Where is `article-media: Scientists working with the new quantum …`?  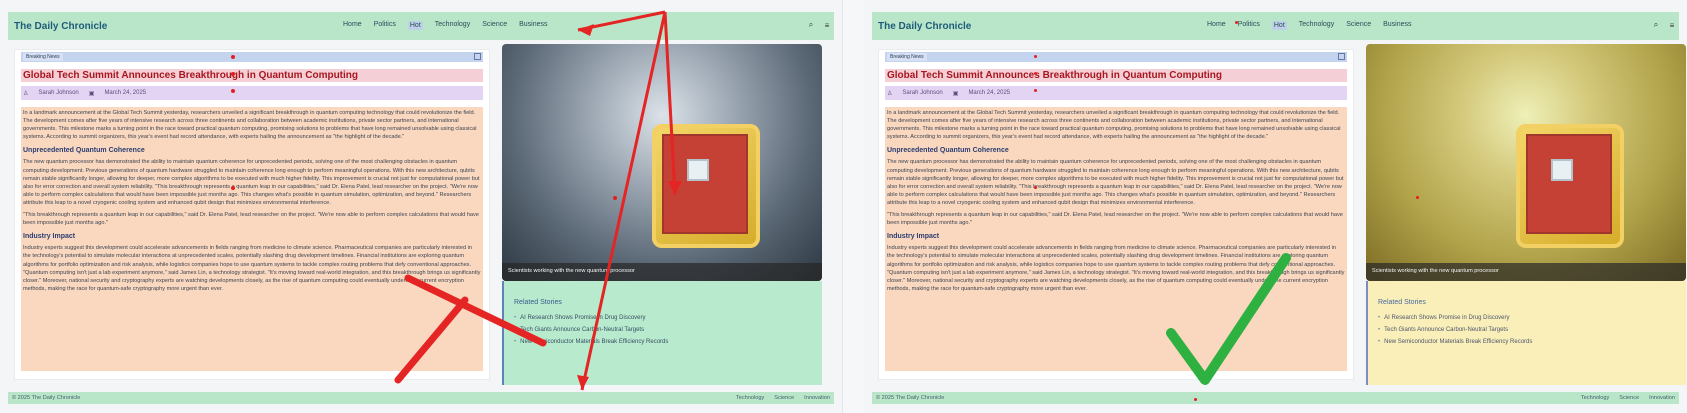 article-media: Scientists working with the new quantum … is located at coordinates (662, 162).